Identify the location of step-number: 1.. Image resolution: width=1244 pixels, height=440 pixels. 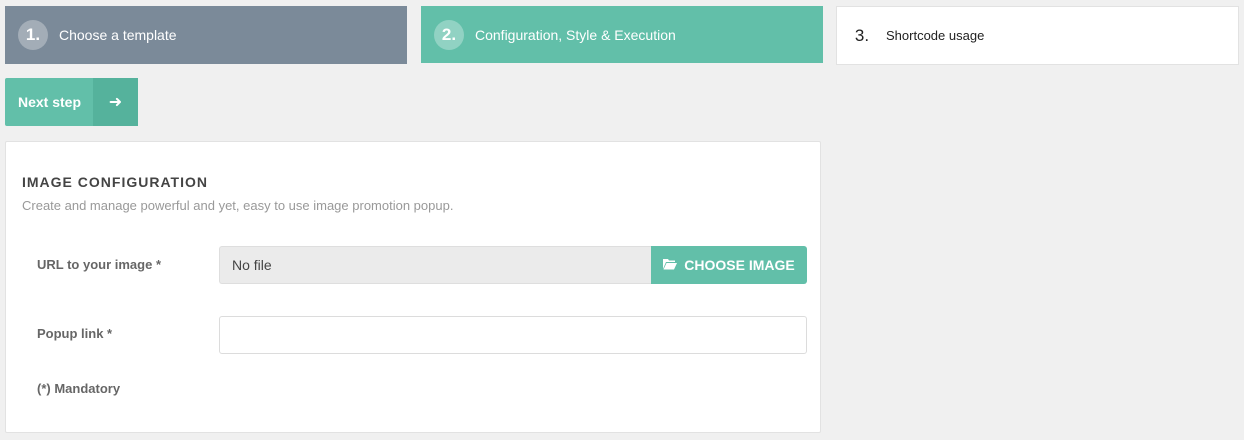
(33, 35).